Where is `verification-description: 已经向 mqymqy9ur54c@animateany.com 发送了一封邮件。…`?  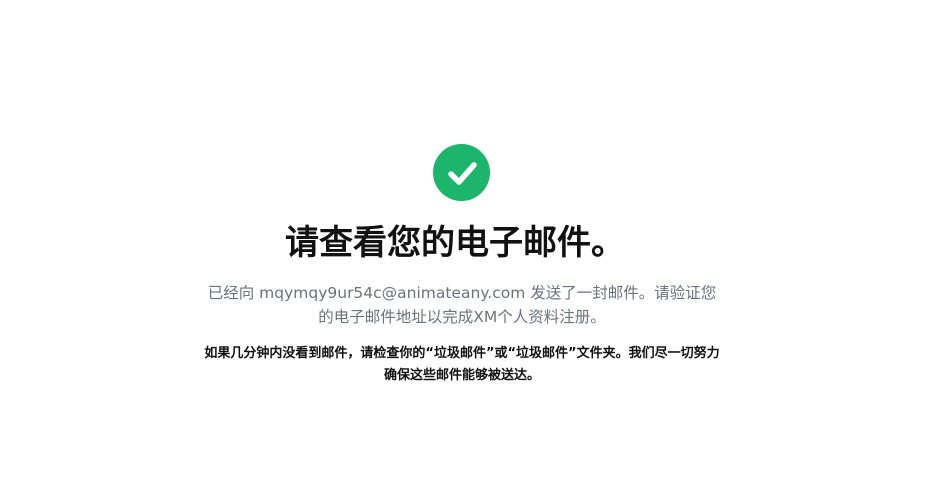 verification-description: 已经向 mqymqy9ur54c@animateany.com 发送了一封邮件。… is located at coordinates (462, 305).